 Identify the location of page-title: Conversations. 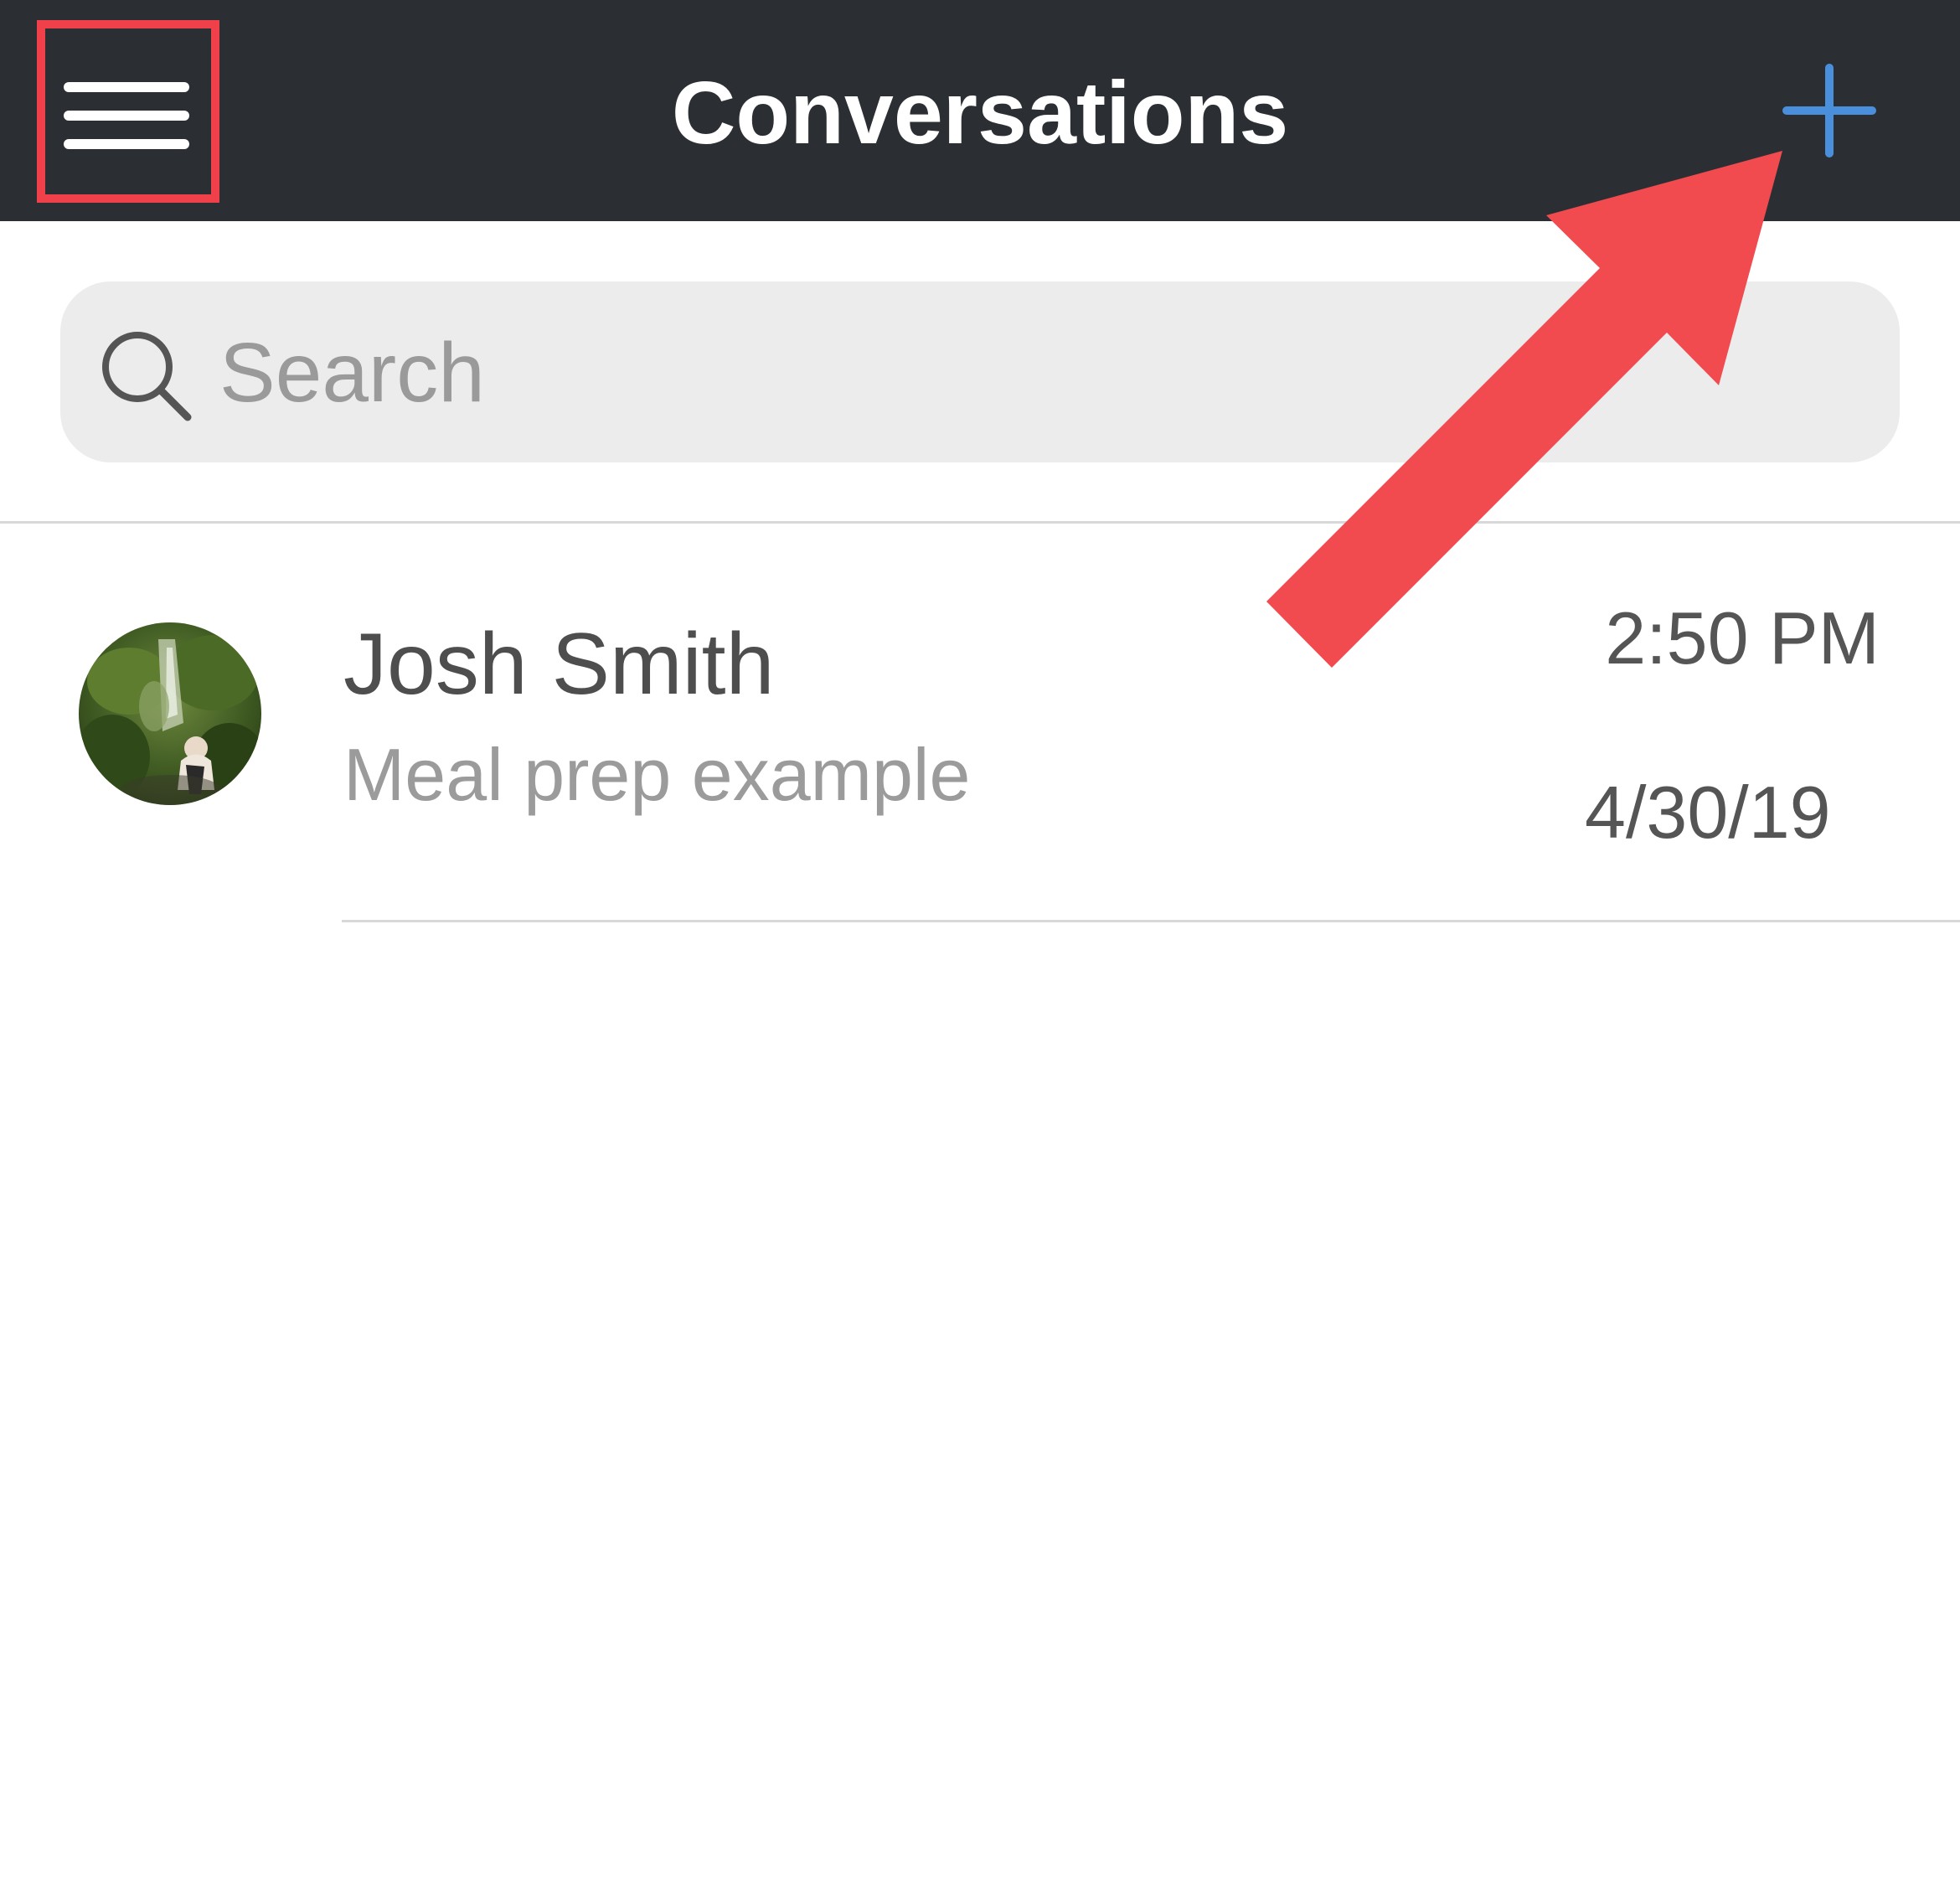
(980, 113).